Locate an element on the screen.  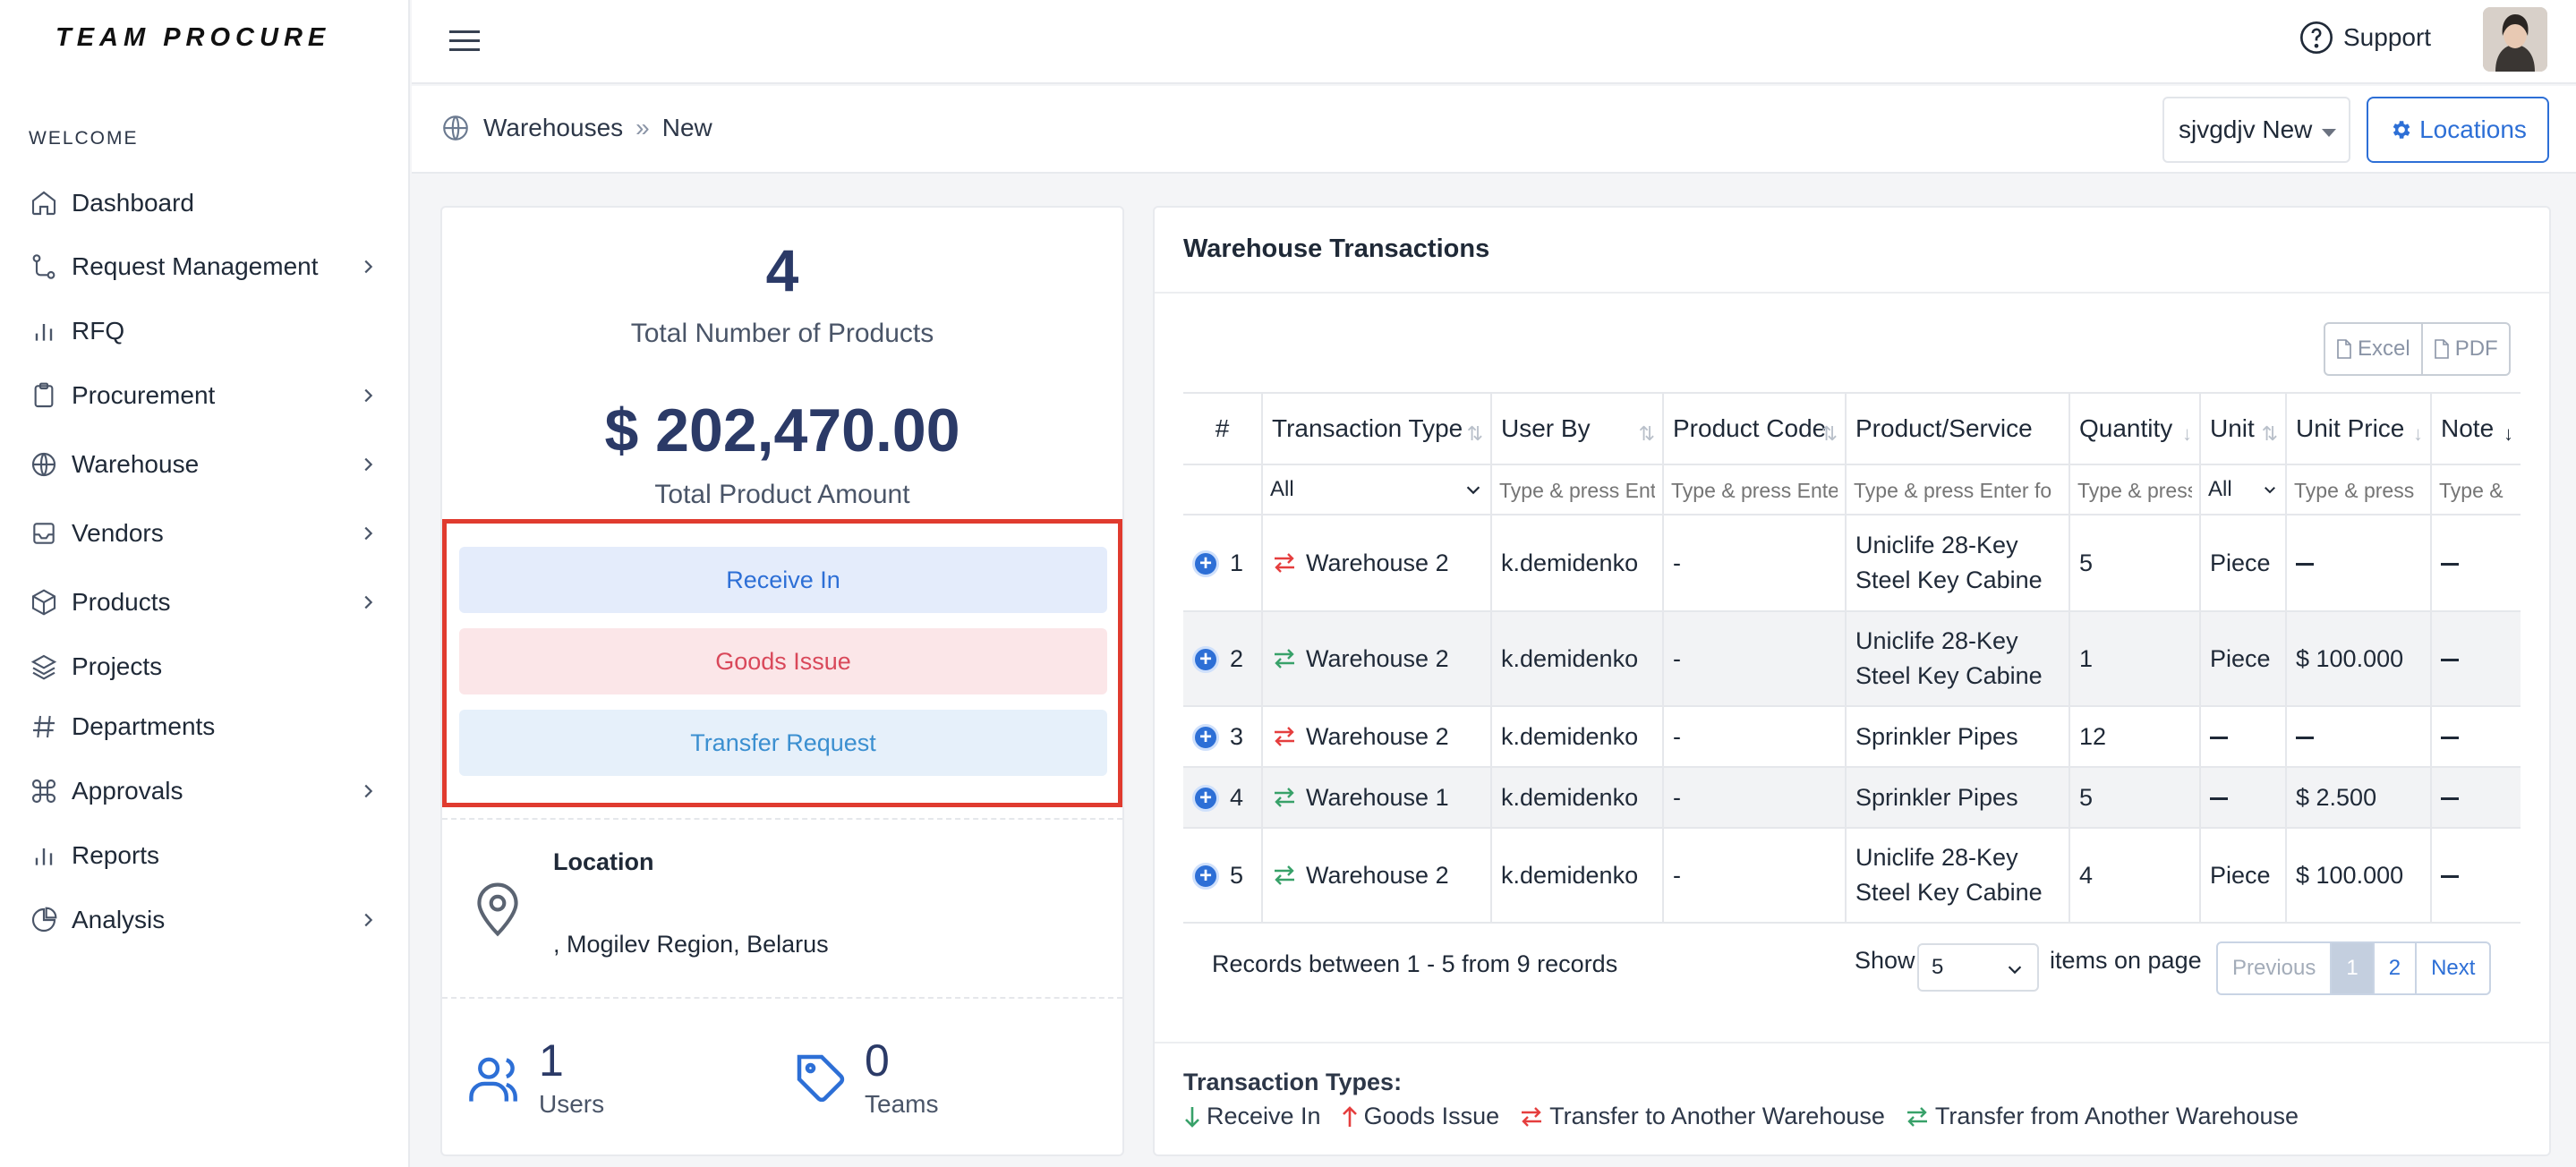
page-size-select: 5 is located at coordinates (1978, 967).